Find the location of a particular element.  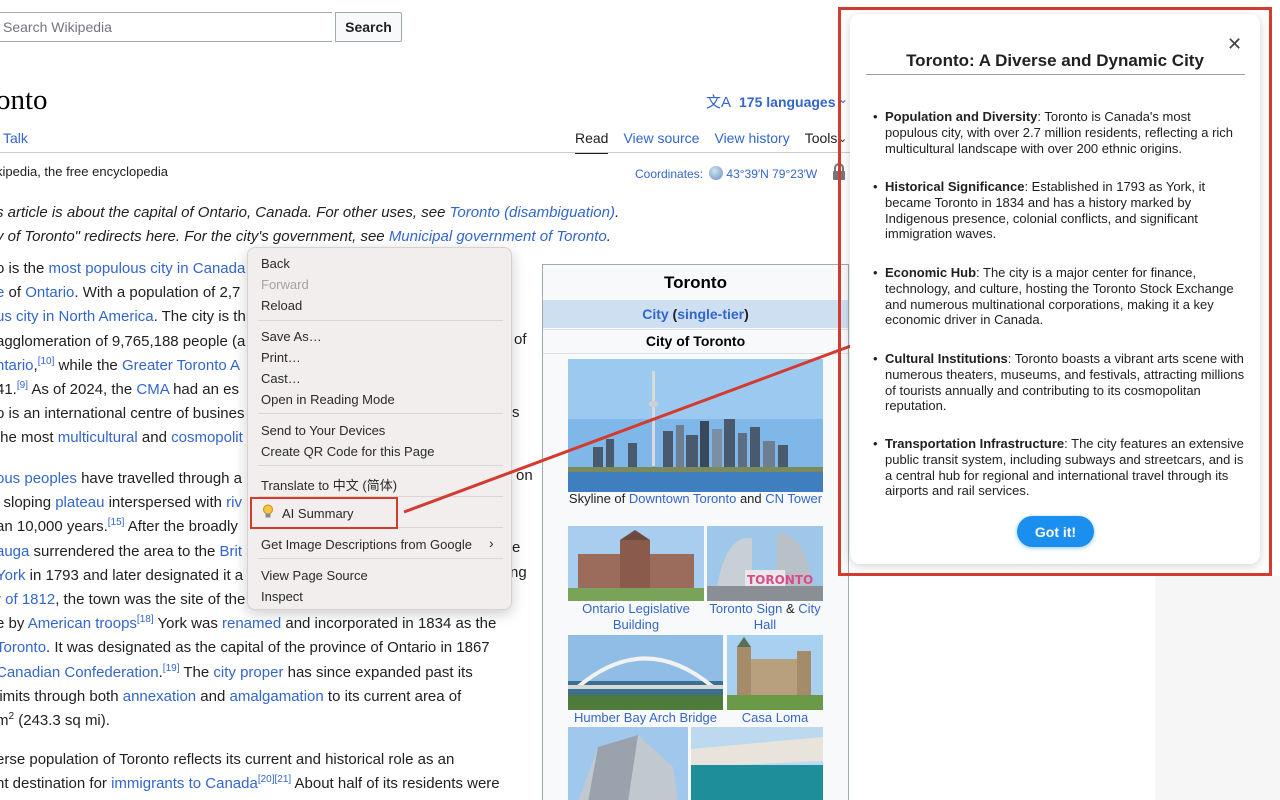

popup-divider is located at coordinates (1055, 74).